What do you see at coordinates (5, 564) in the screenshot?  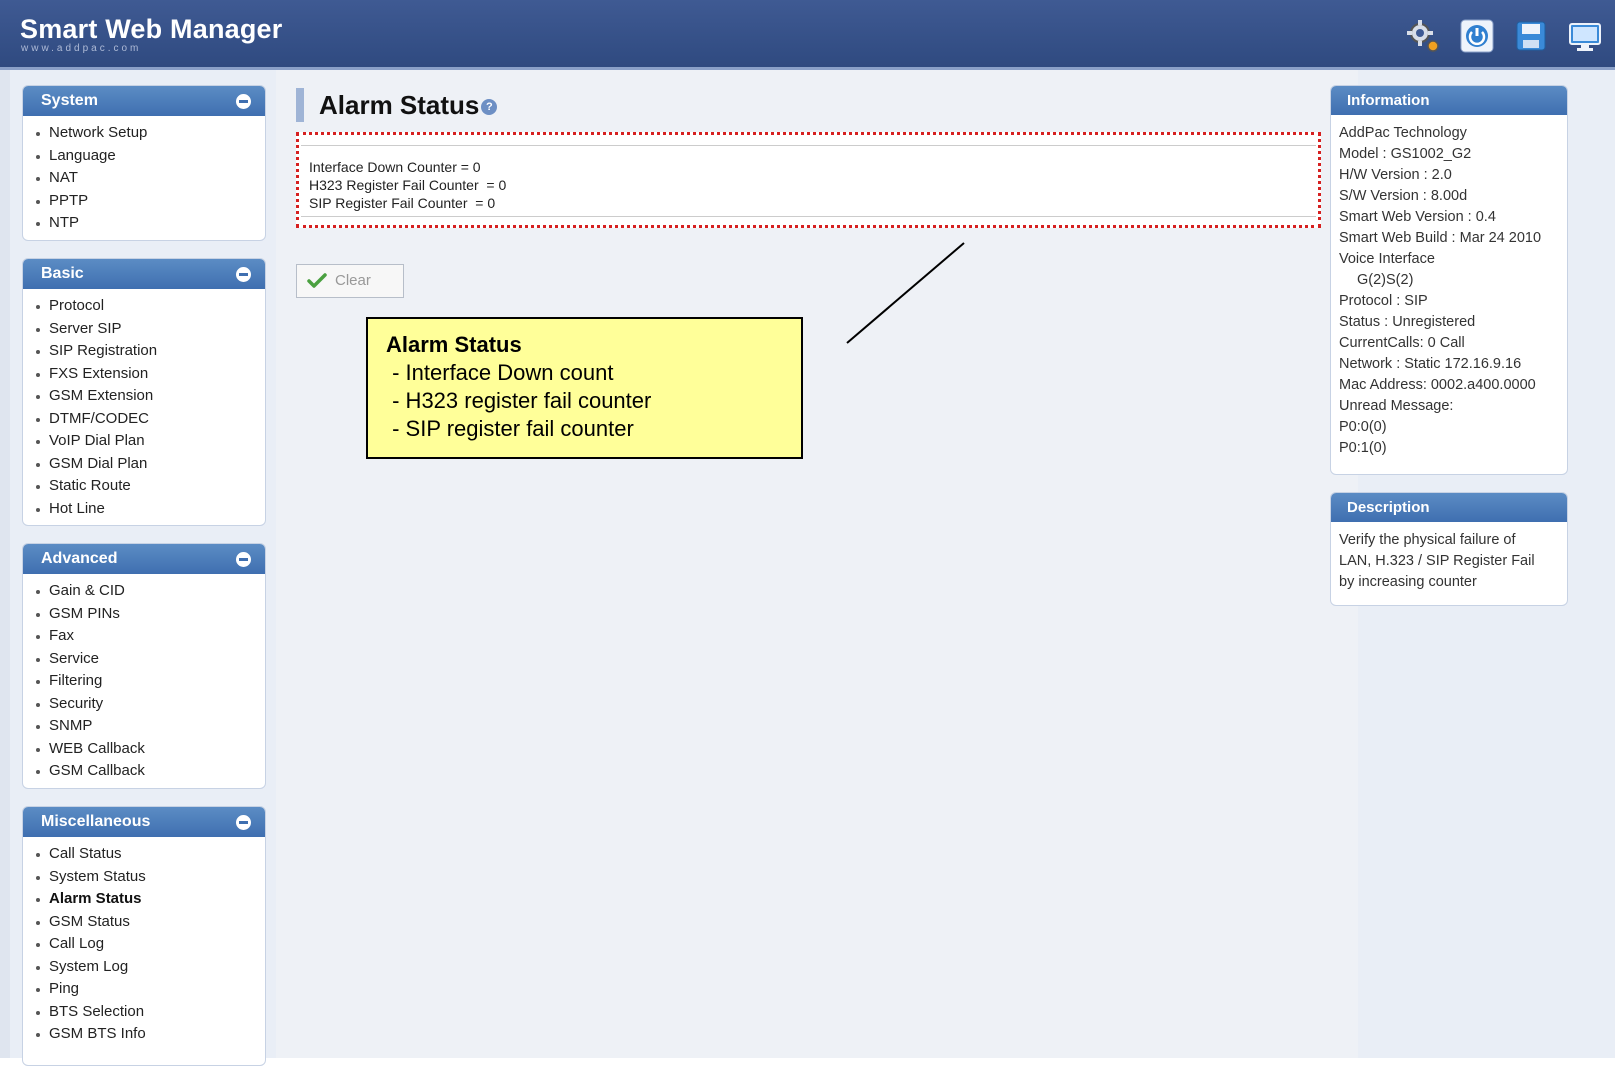 I see `left-frame` at bounding box center [5, 564].